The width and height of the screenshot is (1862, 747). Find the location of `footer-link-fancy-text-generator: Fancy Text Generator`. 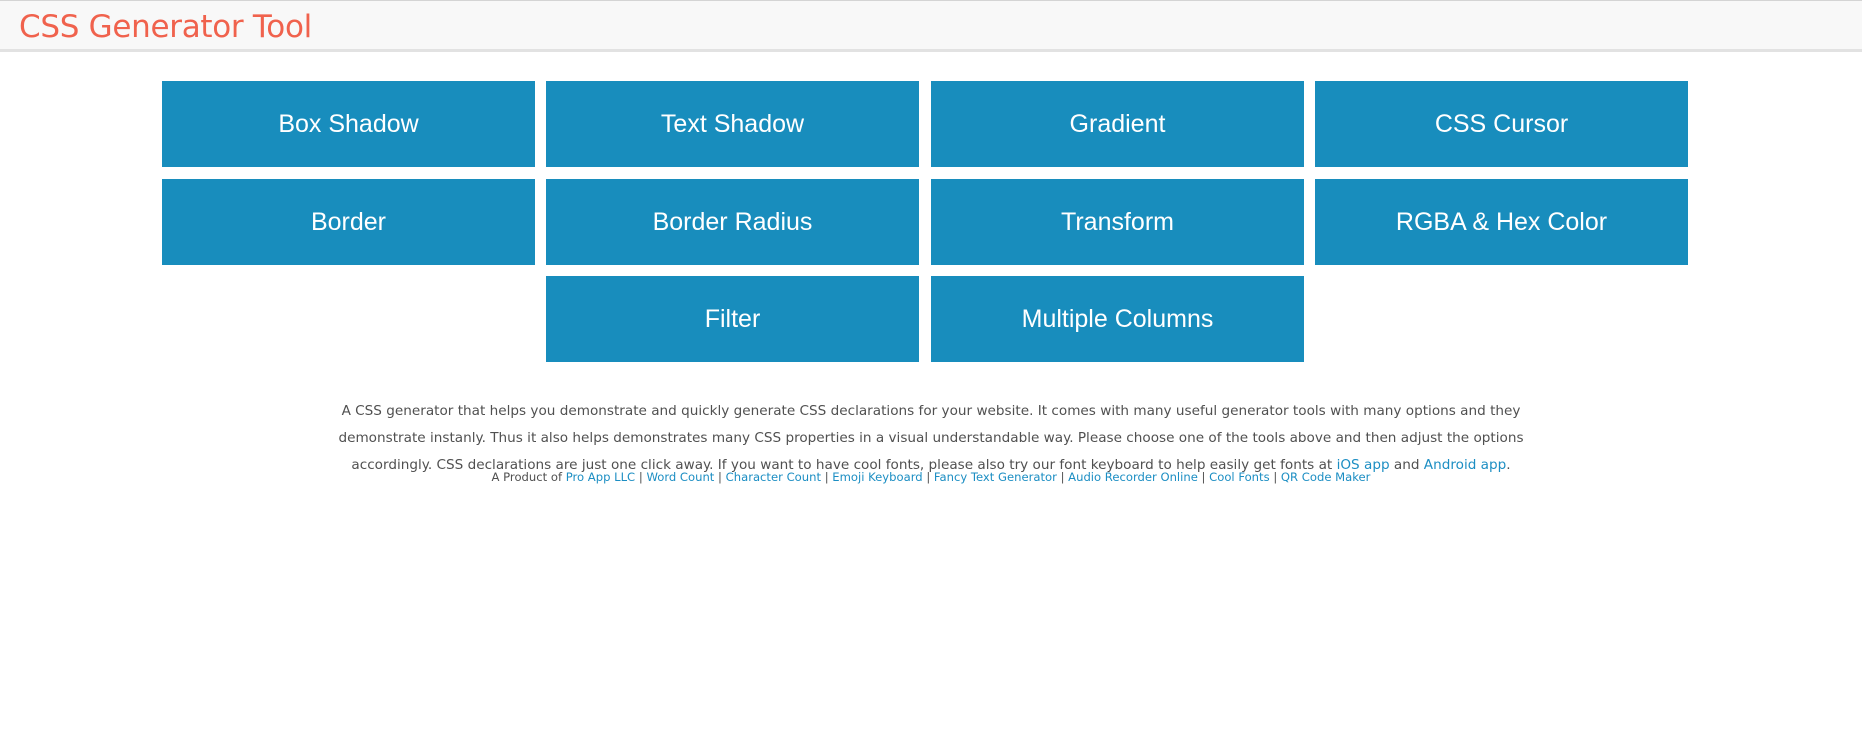

footer-link-fancy-text-generator: Fancy Text Generator is located at coordinates (995, 477).